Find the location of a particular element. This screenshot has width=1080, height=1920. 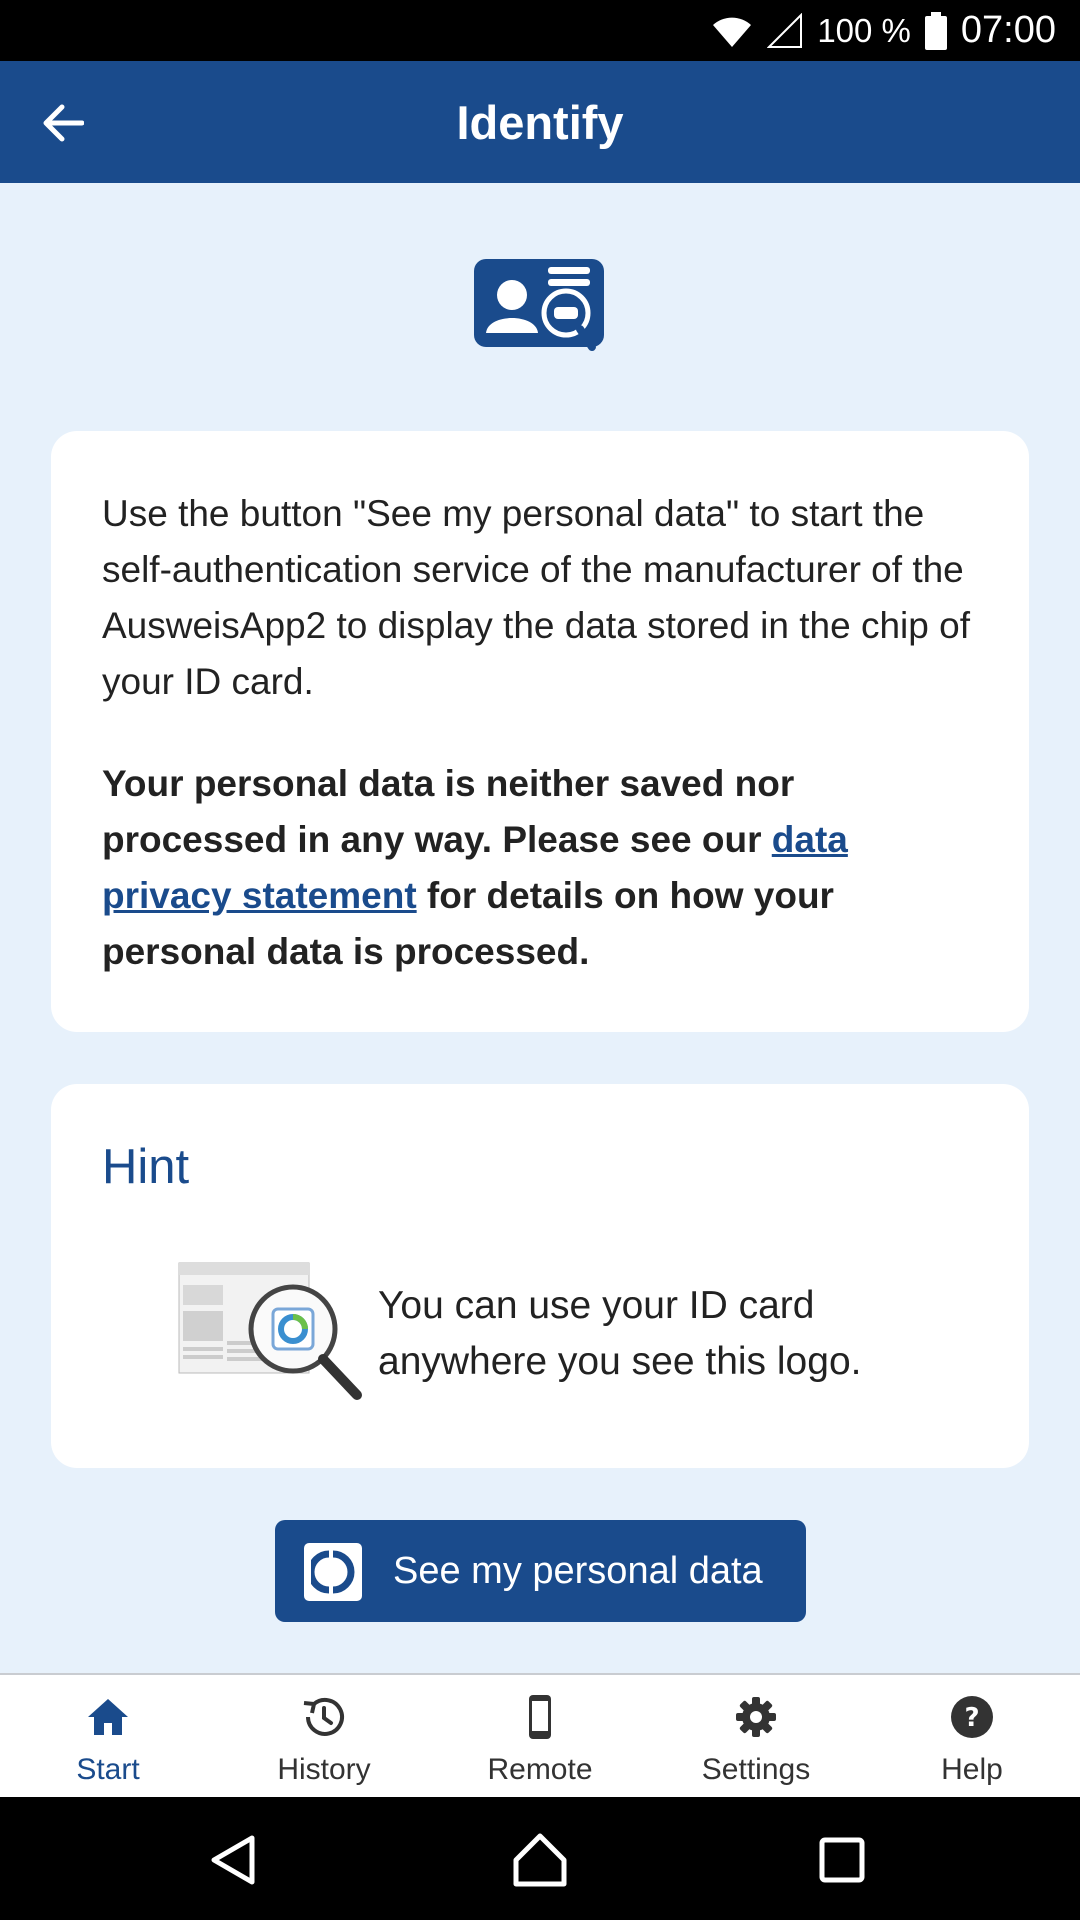

hint-title: Hint is located at coordinates (146, 1167).